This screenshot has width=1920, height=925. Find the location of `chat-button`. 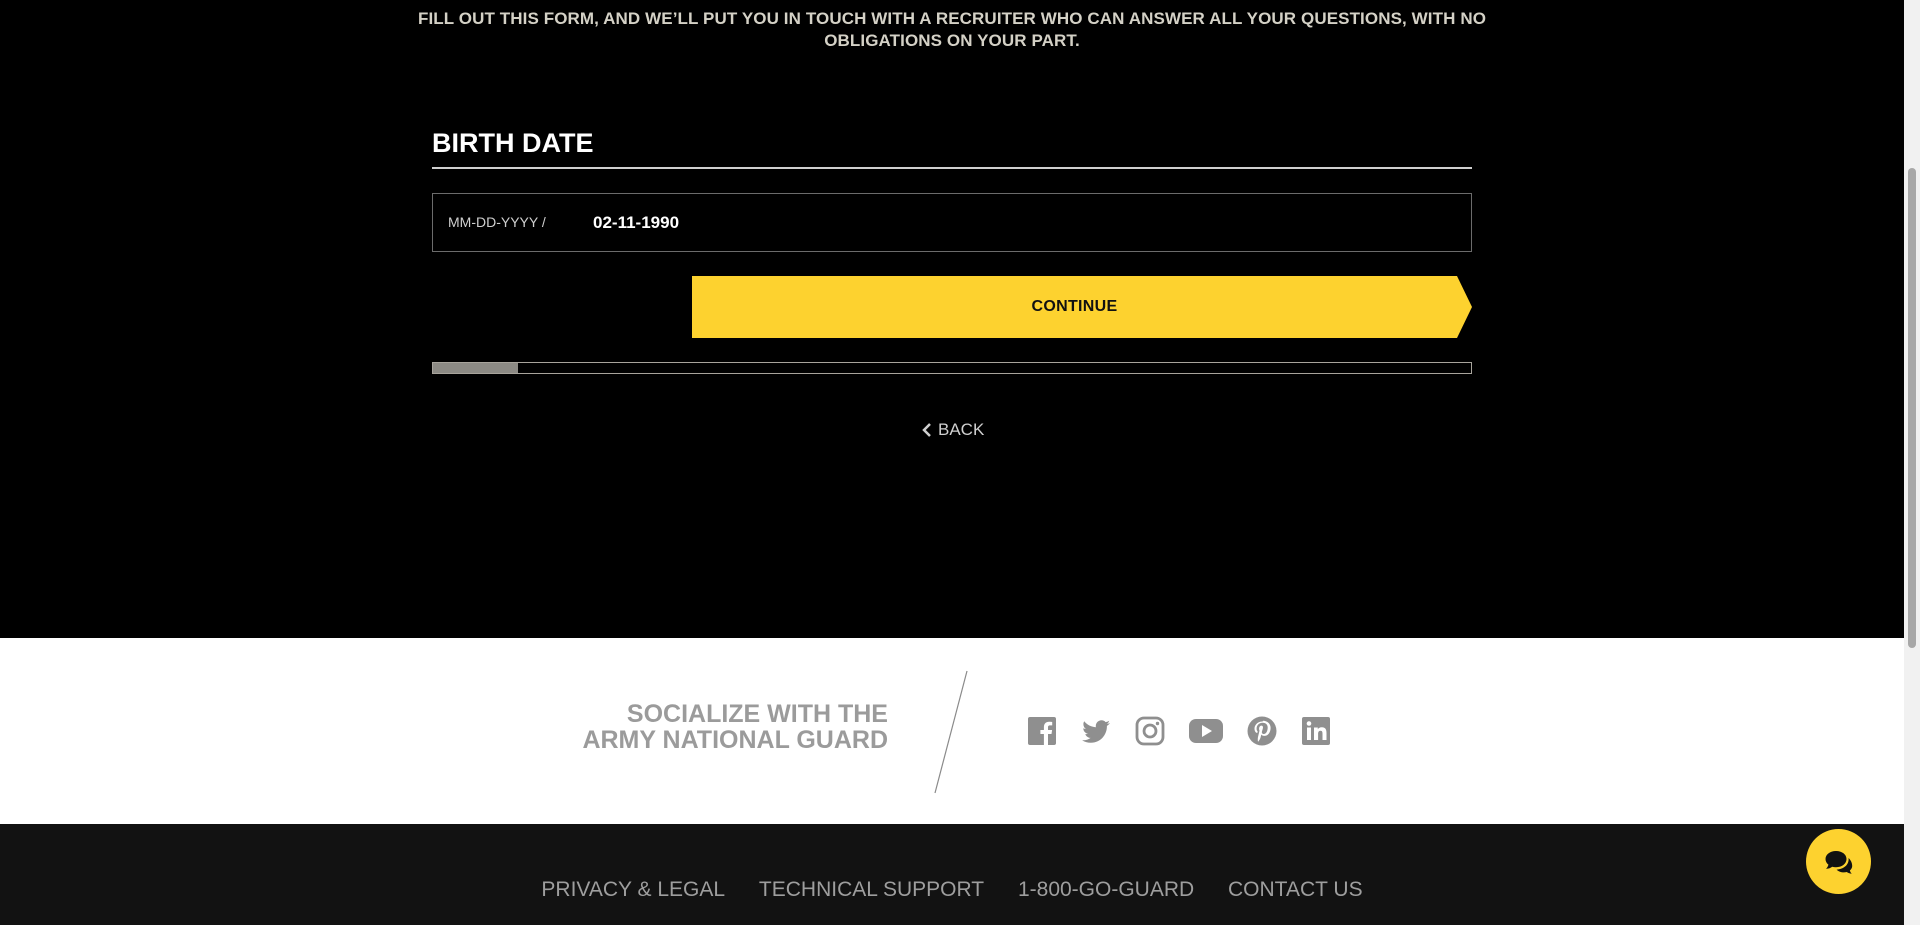

chat-button is located at coordinates (1838, 861).